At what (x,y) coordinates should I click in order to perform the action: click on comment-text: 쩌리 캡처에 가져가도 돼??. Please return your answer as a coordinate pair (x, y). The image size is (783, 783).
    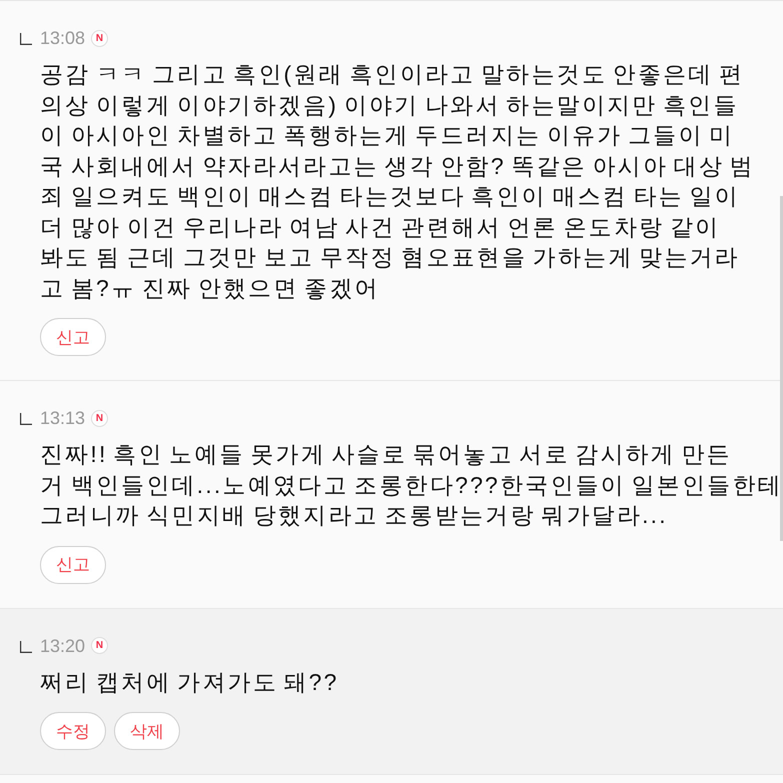
    Looking at the image, I should click on (190, 682).